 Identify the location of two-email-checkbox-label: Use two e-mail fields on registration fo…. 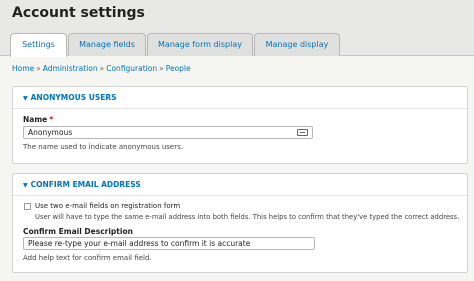
(107, 206).